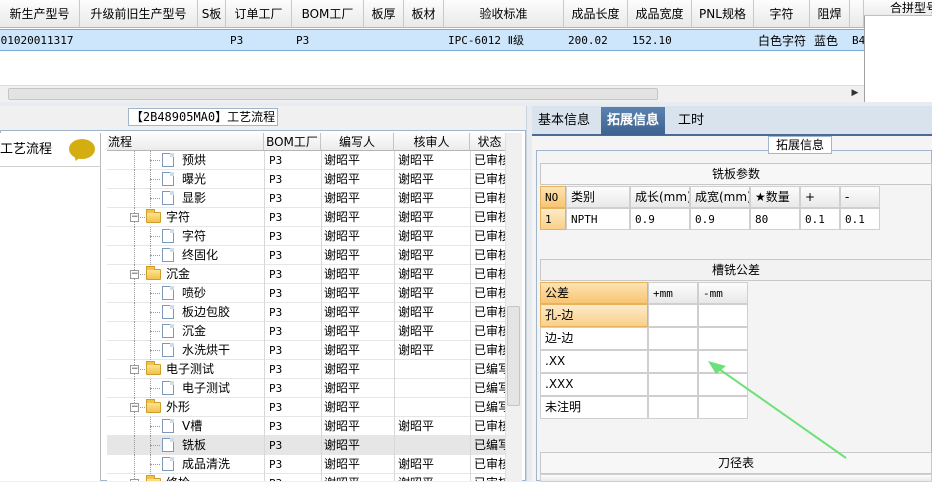  What do you see at coordinates (820, 197) in the screenshot?
I see `mill-header-plus: +` at bounding box center [820, 197].